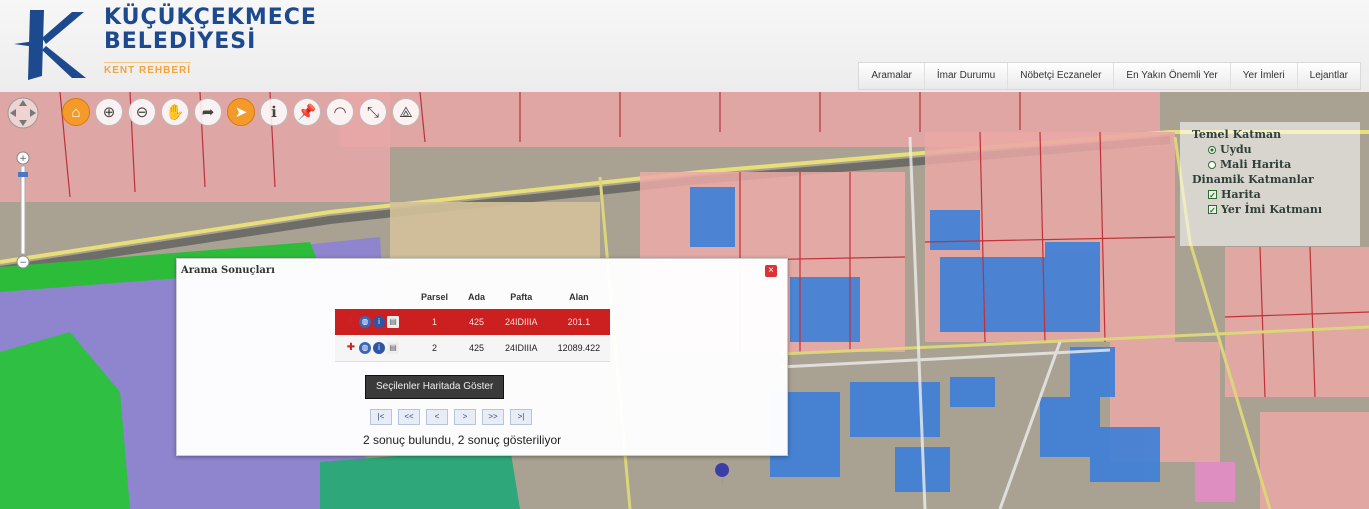 The height and width of the screenshot is (509, 1369). What do you see at coordinates (435, 322) in the screenshot?
I see `cell-parsel: 1` at bounding box center [435, 322].